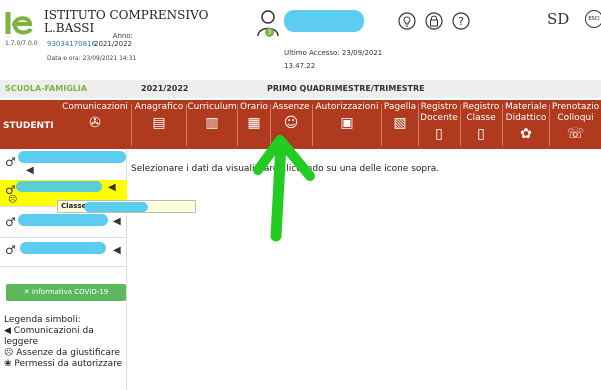  Describe the element at coordinates (593, 19) in the screenshot. I see `logout-button: ESCI` at that location.